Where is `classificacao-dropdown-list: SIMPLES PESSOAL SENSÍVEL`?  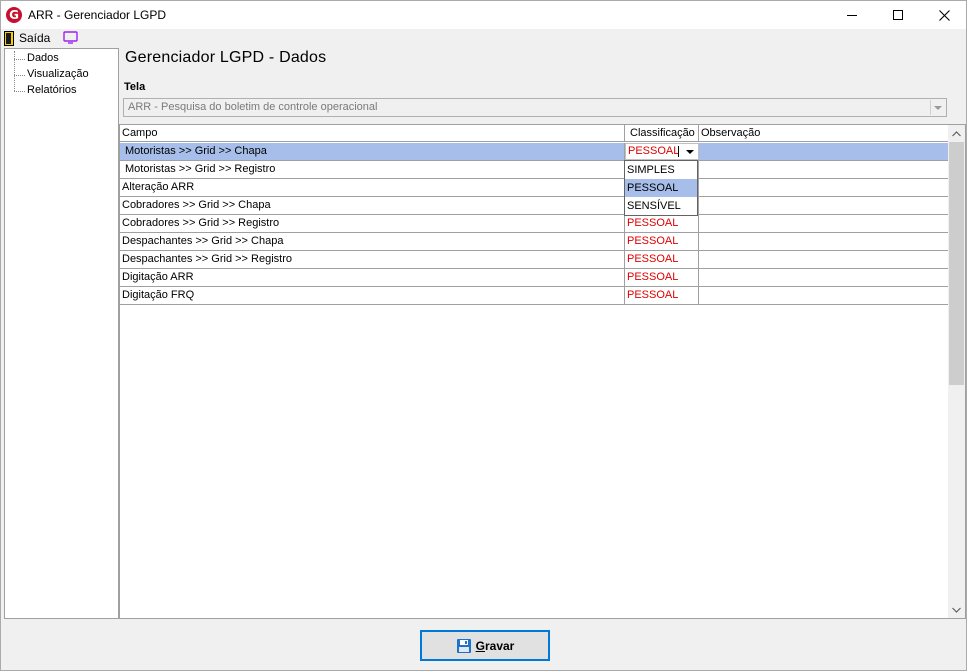 classificacao-dropdown-list: SIMPLES PESSOAL SENSÍVEL is located at coordinates (661, 188).